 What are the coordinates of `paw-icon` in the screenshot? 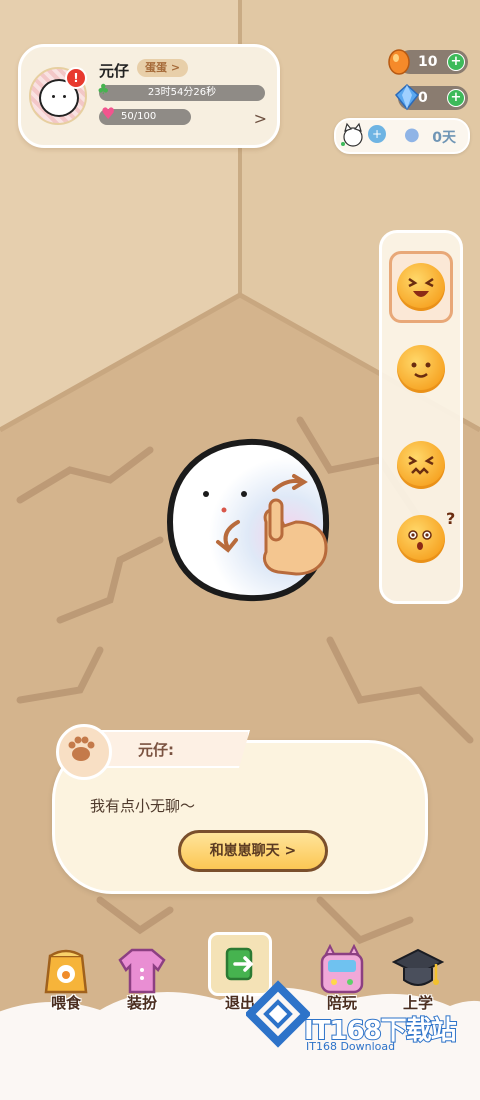 It's located at (84, 752).